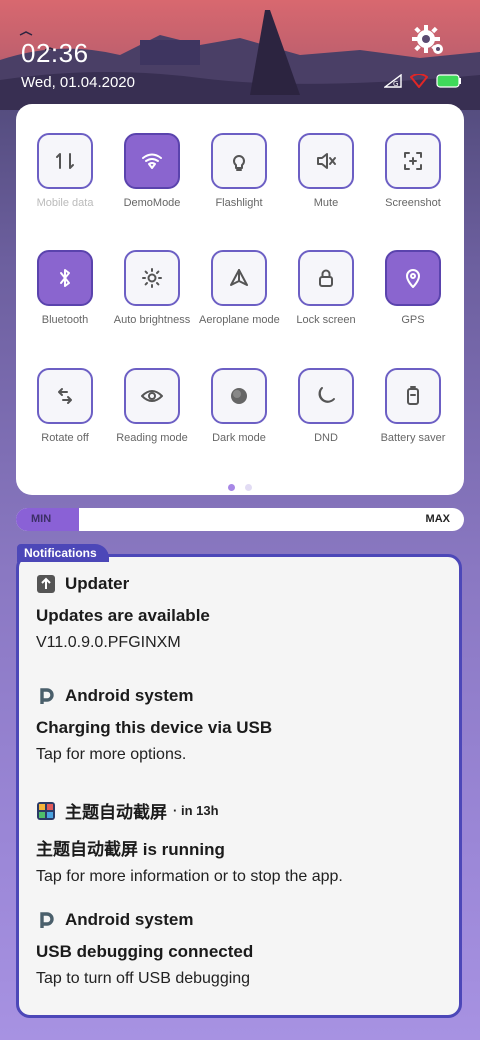 This screenshot has height=1040, width=480. What do you see at coordinates (428, 40) in the screenshot?
I see `settings-gear-icon` at bounding box center [428, 40].